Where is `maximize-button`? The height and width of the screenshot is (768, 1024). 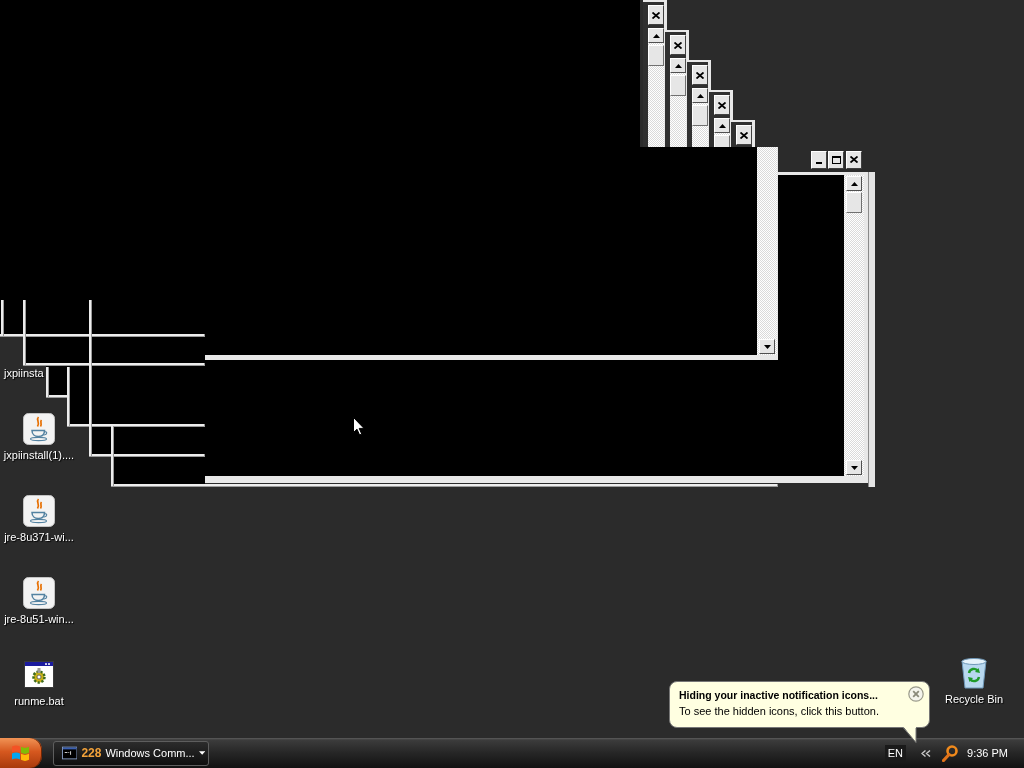 maximize-button is located at coordinates (836, 159).